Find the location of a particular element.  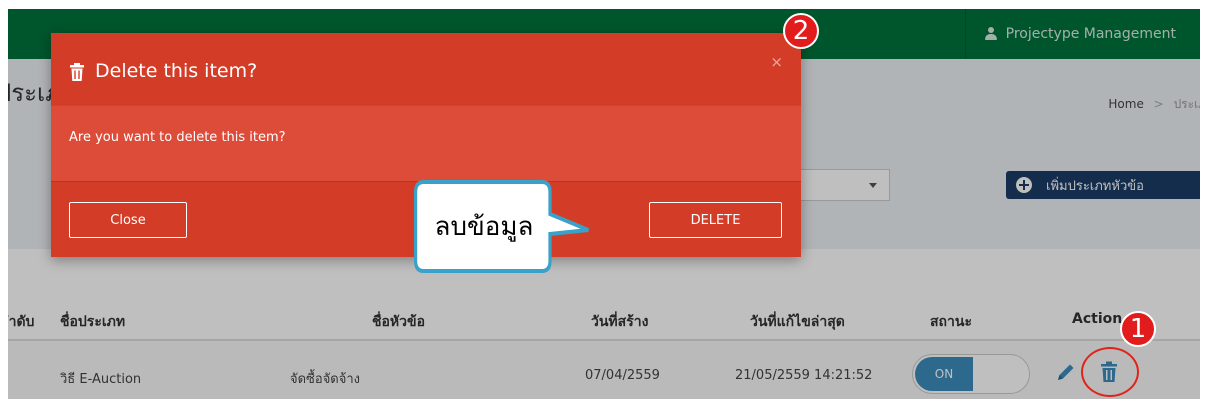

modal-body: Are you want to delete this item? is located at coordinates (426, 143).